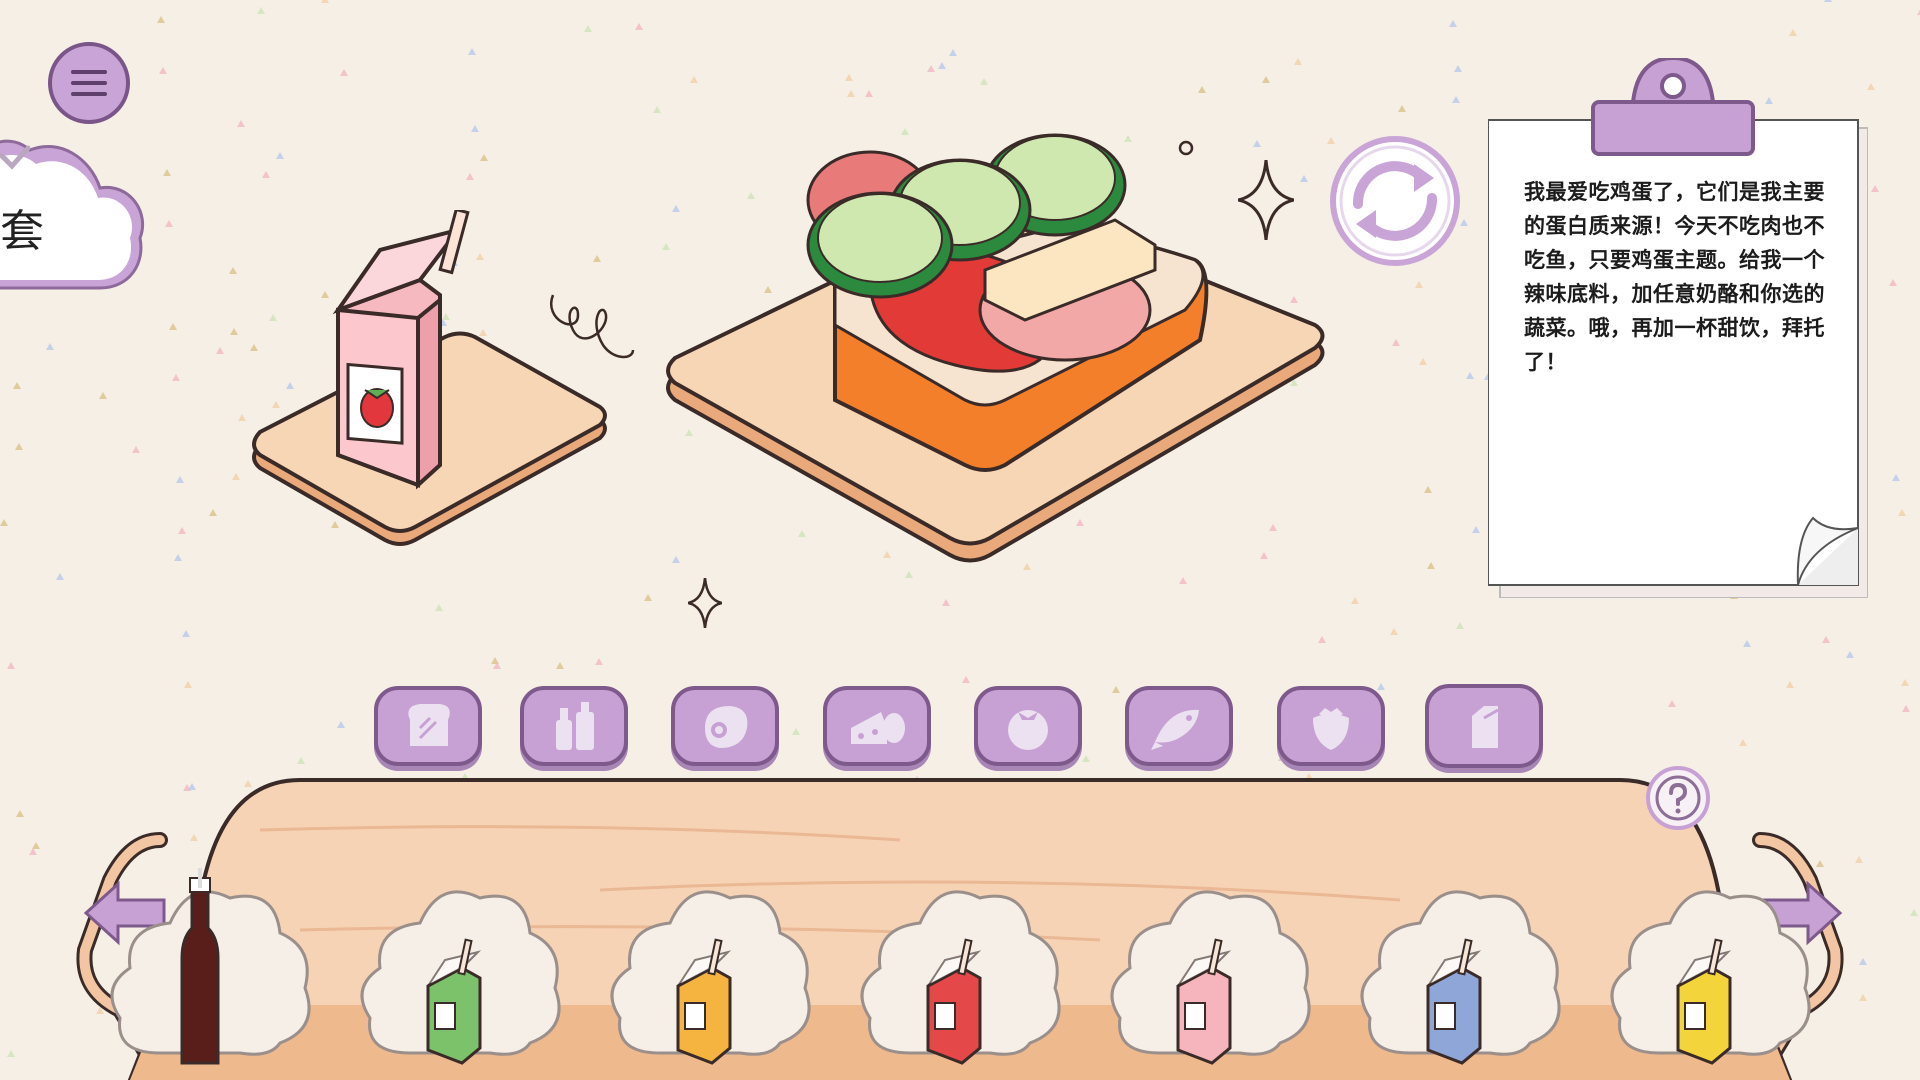 This screenshot has height=1080, width=1920. Describe the element at coordinates (705, 603) in the screenshot. I see `small-sparkle-decoration` at that location.